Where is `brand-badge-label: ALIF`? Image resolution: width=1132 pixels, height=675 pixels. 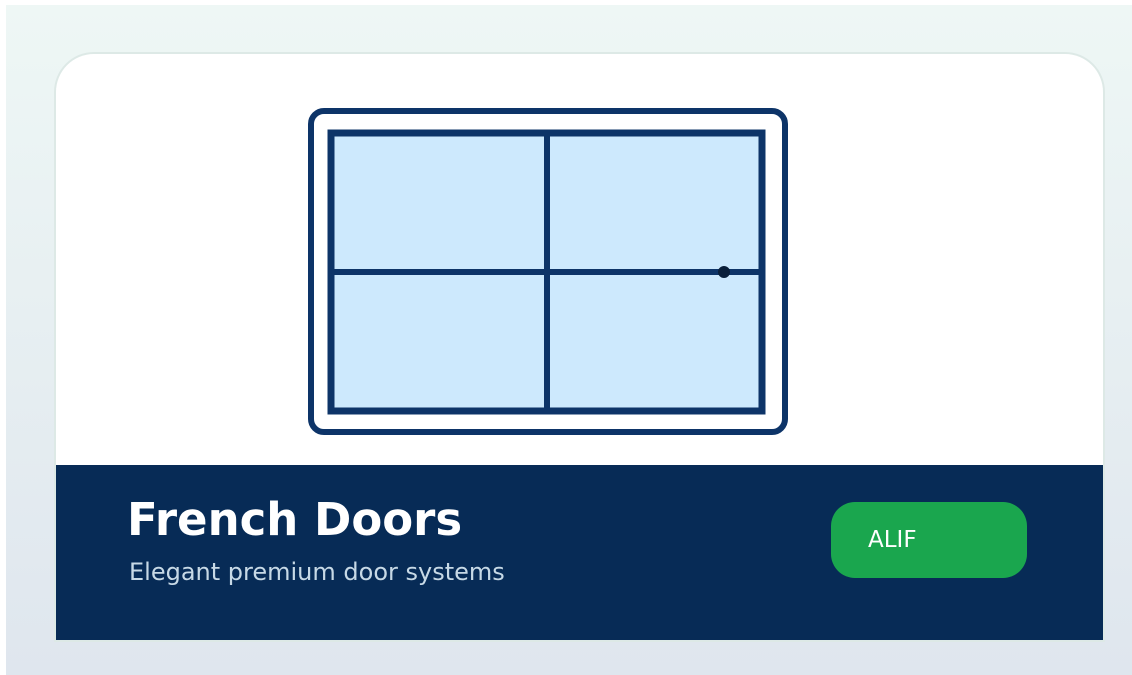 brand-badge-label: ALIF is located at coordinates (892, 540).